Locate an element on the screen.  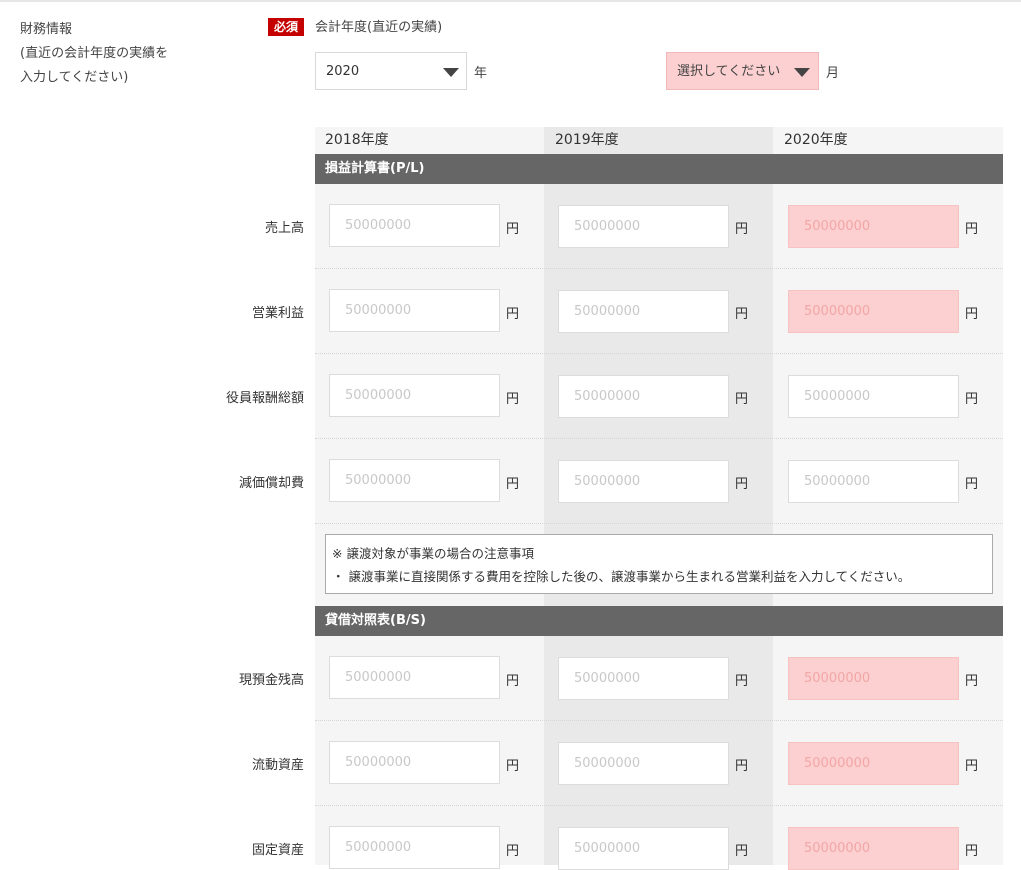
depreciation-2019-input is located at coordinates (643, 481).